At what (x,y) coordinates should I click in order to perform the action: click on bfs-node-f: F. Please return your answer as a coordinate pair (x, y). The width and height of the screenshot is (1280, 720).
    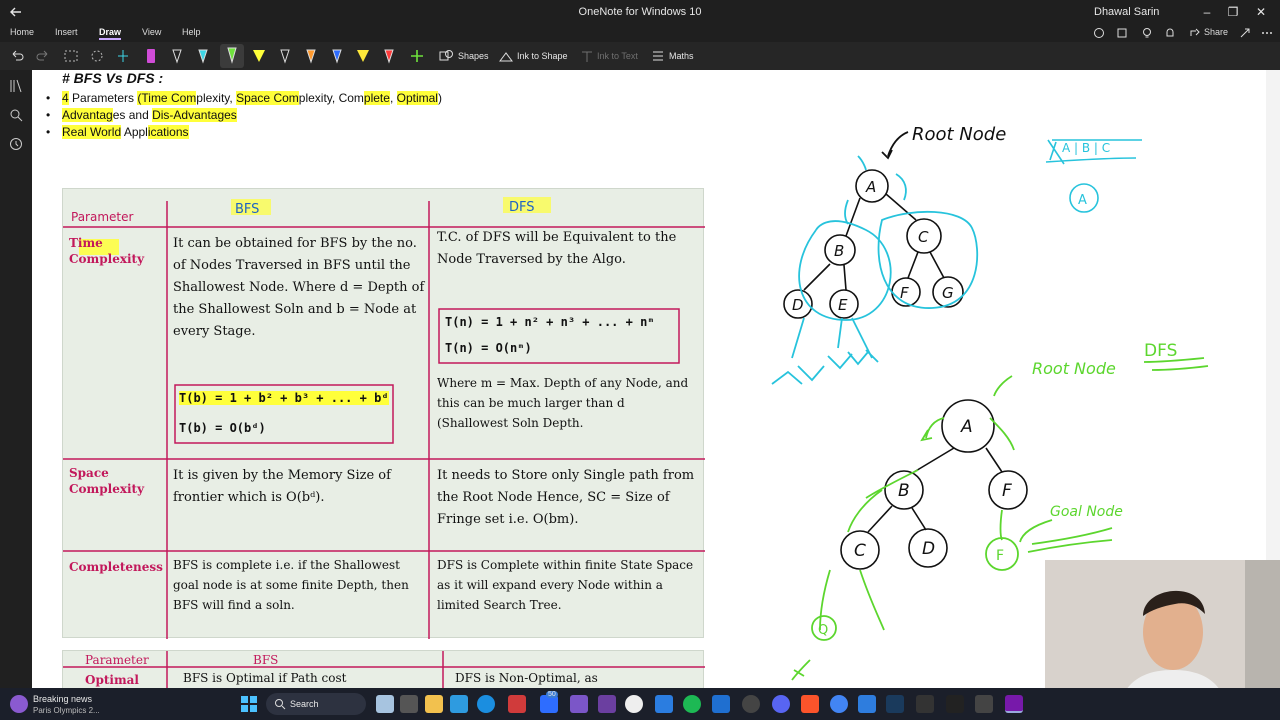
    Looking at the image, I should click on (904, 293).